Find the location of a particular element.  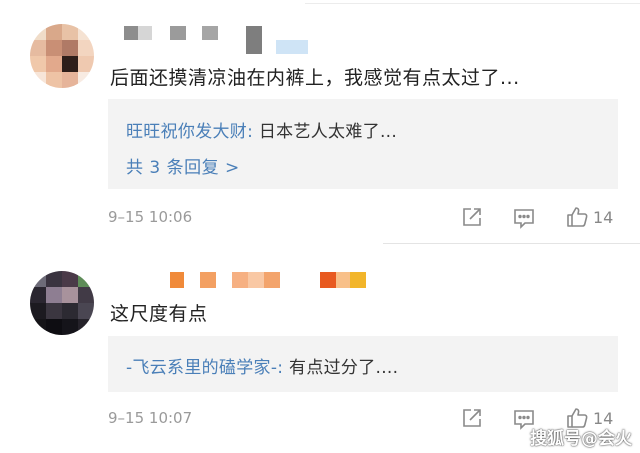

watermark: 搜狐号@会火 is located at coordinates (581, 439).